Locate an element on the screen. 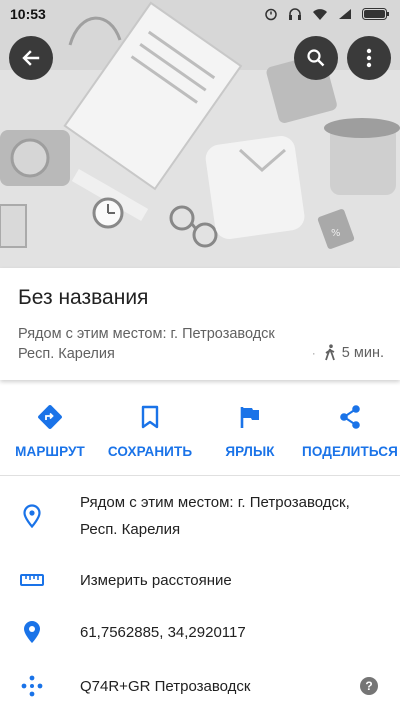 This screenshot has height=711, width=400. save-label: СОХРАНИТЬ is located at coordinates (150, 451).